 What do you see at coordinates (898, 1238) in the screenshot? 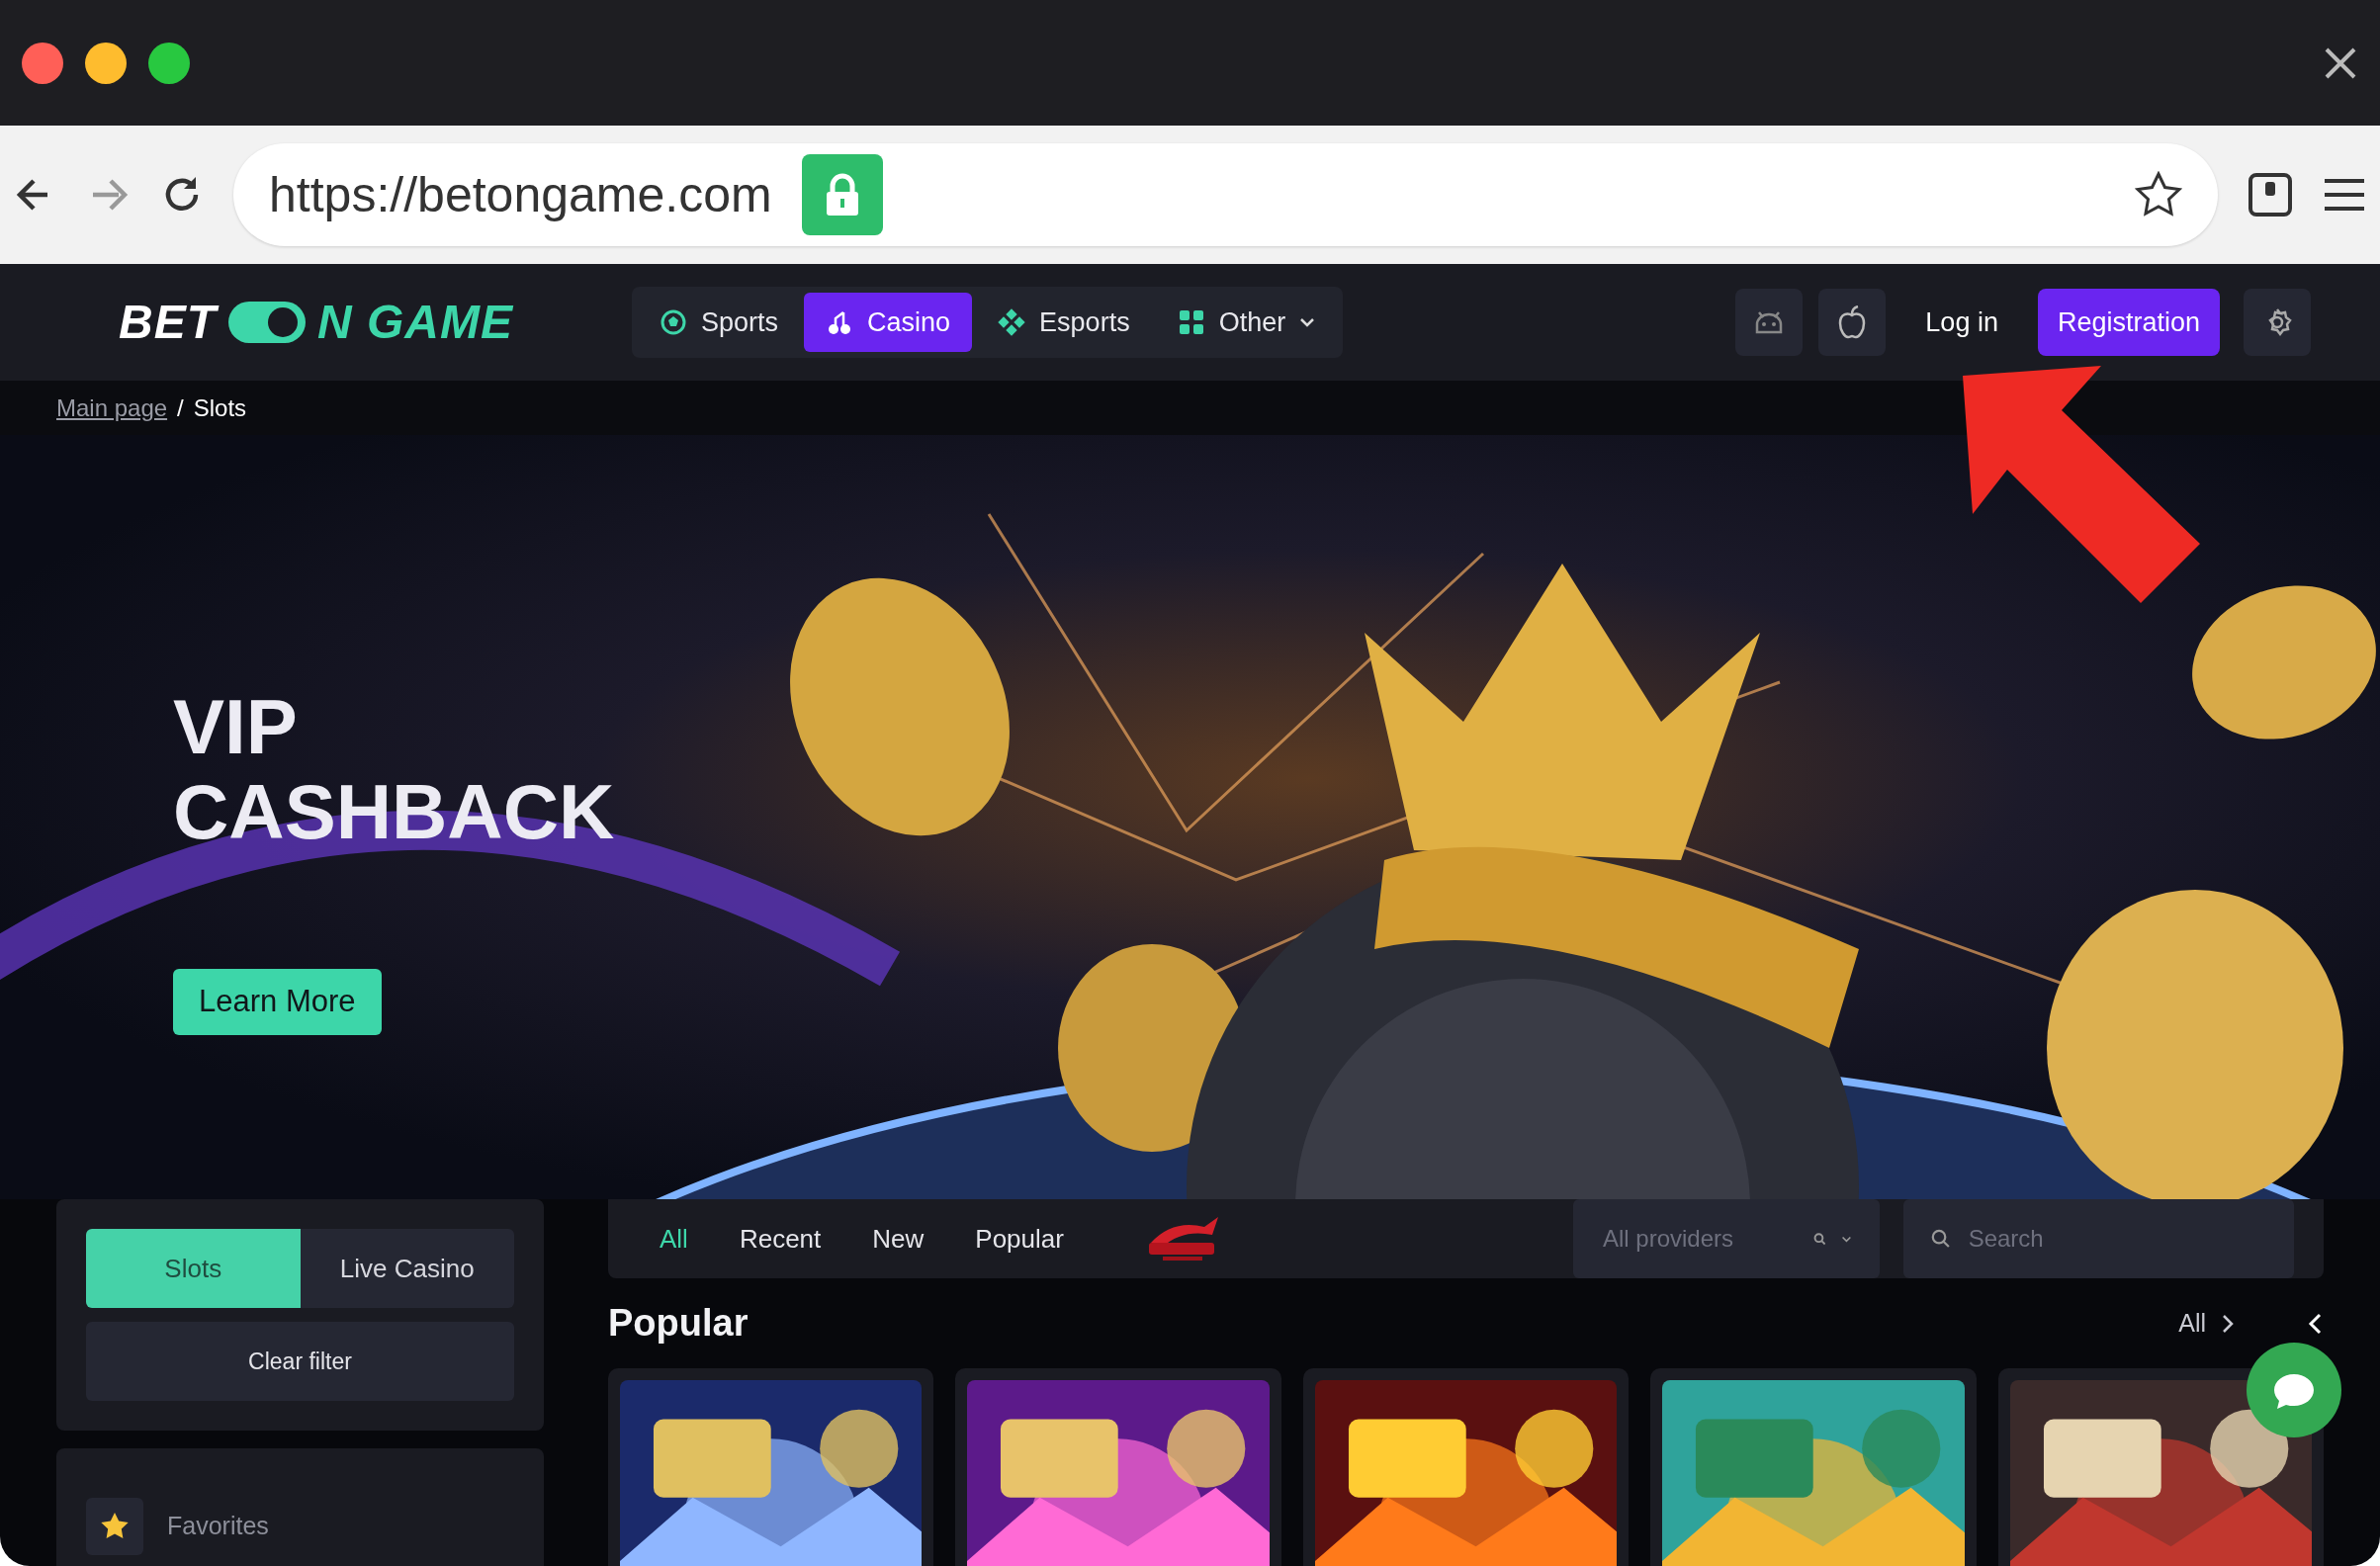
I see `filter-tab: New` at bounding box center [898, 1238].